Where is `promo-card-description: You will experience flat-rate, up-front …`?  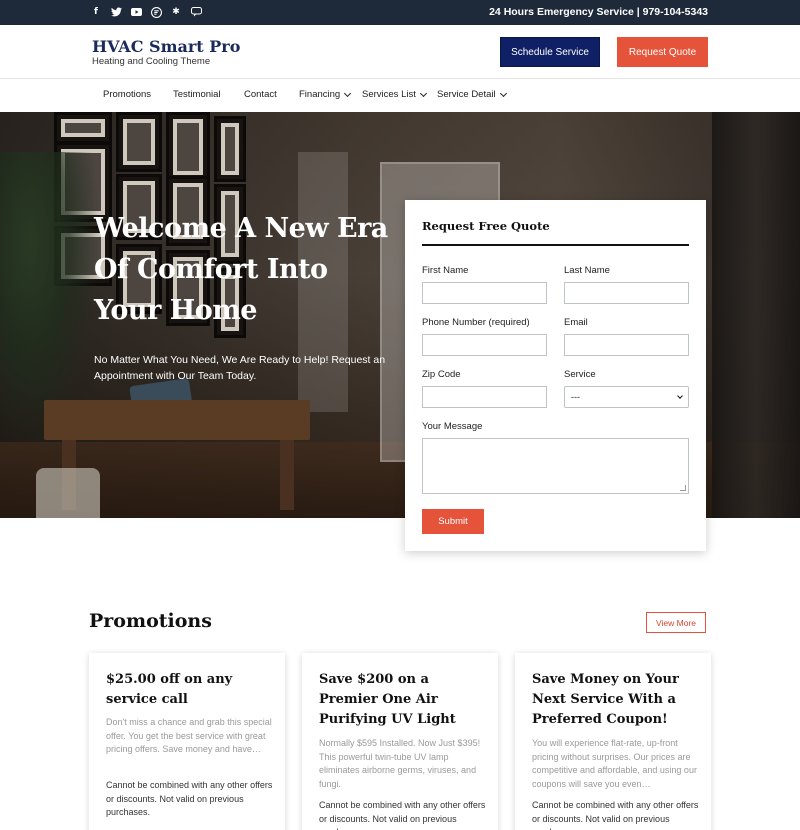 promo-card-description: You will experience flat-rate, up-front … is located at coordinates (614, 763).